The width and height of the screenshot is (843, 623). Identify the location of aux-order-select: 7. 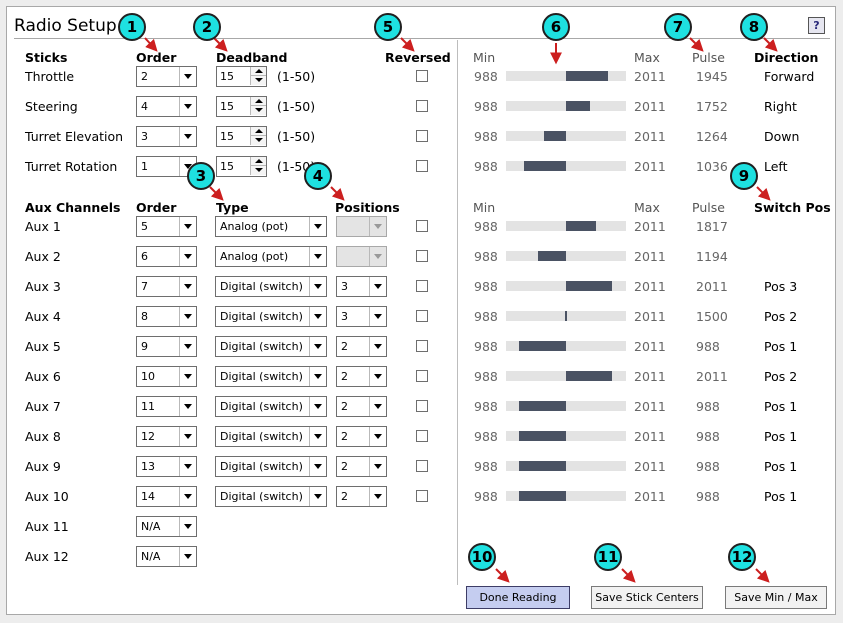
(166, 286).